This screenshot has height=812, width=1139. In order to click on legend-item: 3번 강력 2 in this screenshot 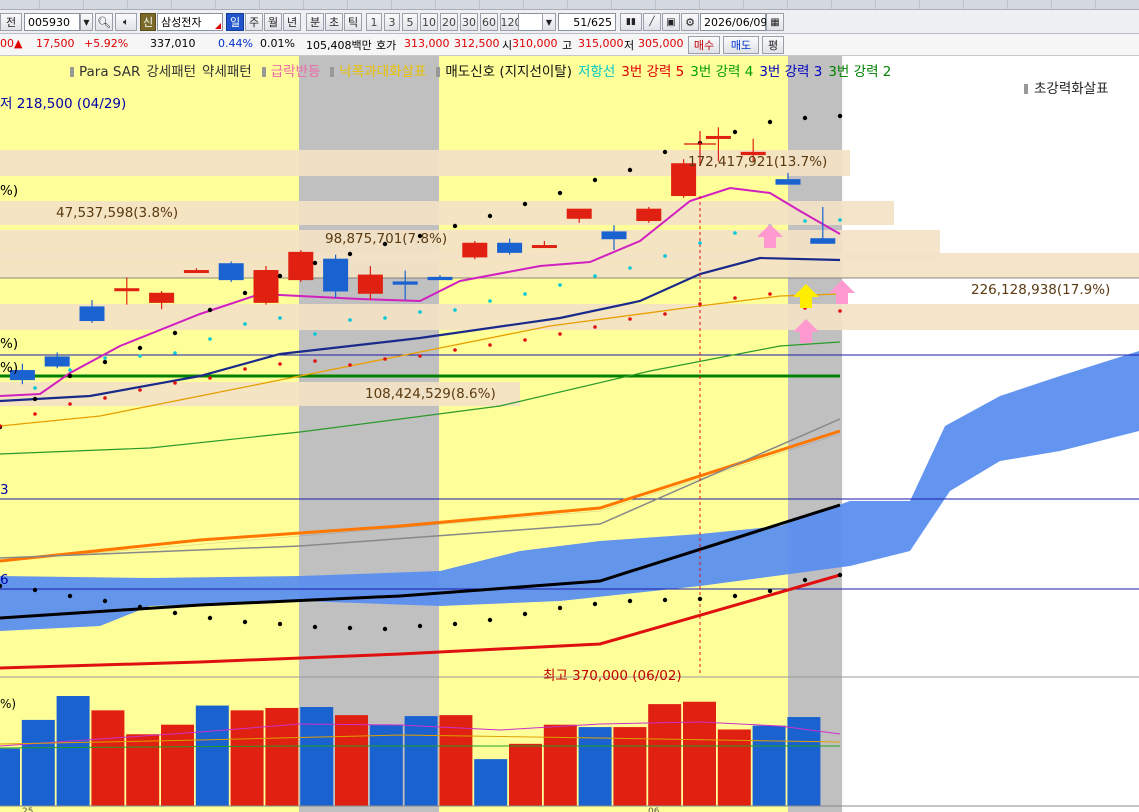, I will do `click(859, 72)`.